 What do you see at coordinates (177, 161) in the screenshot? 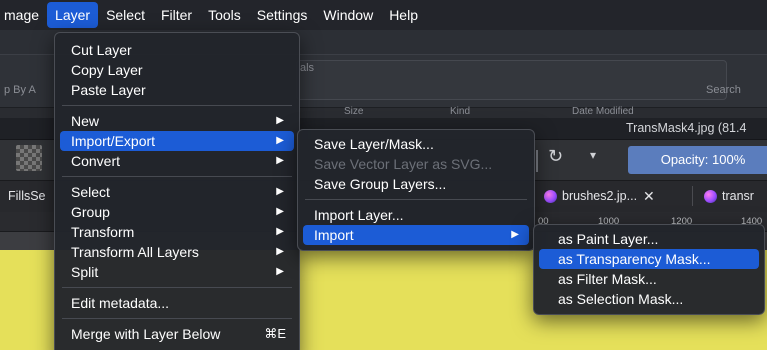
I see `menu-item-convert: Convert ▶` at bounding box center [177, 161].